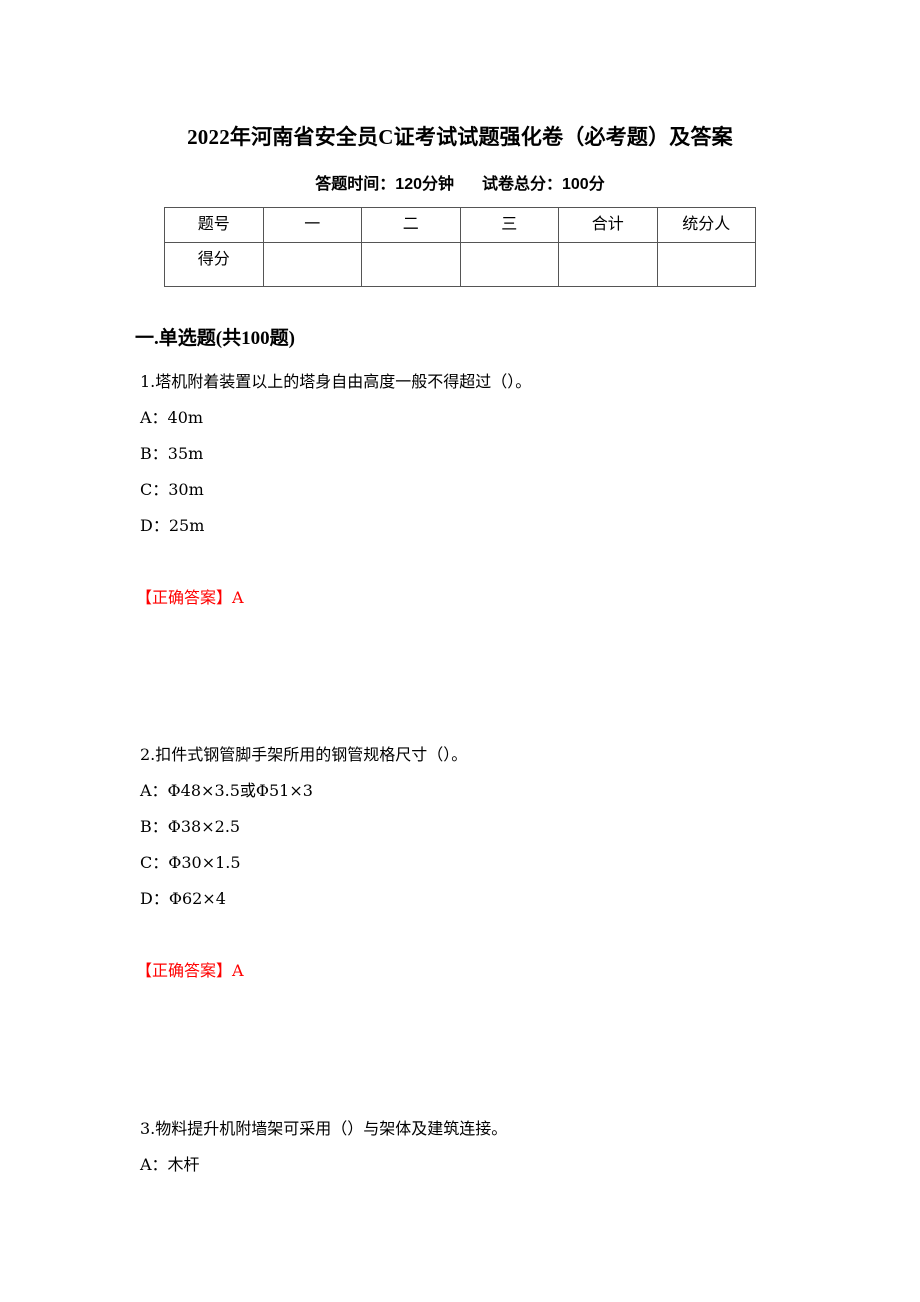 The height and width of the screenshot is (1302, 920). What do you see at coordinates (608, 225) in the screenshot?
I see `score-table-cell: 合计` at bounding box center [608, 225].